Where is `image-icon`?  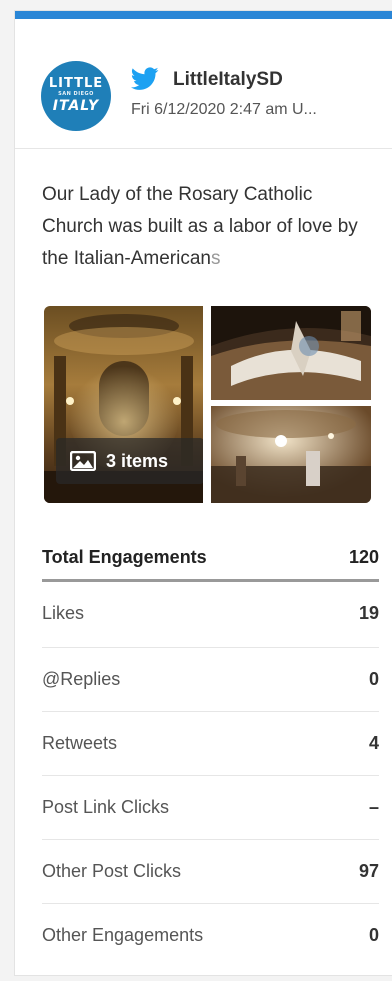
image-icon is located at coordinates (83, 461).